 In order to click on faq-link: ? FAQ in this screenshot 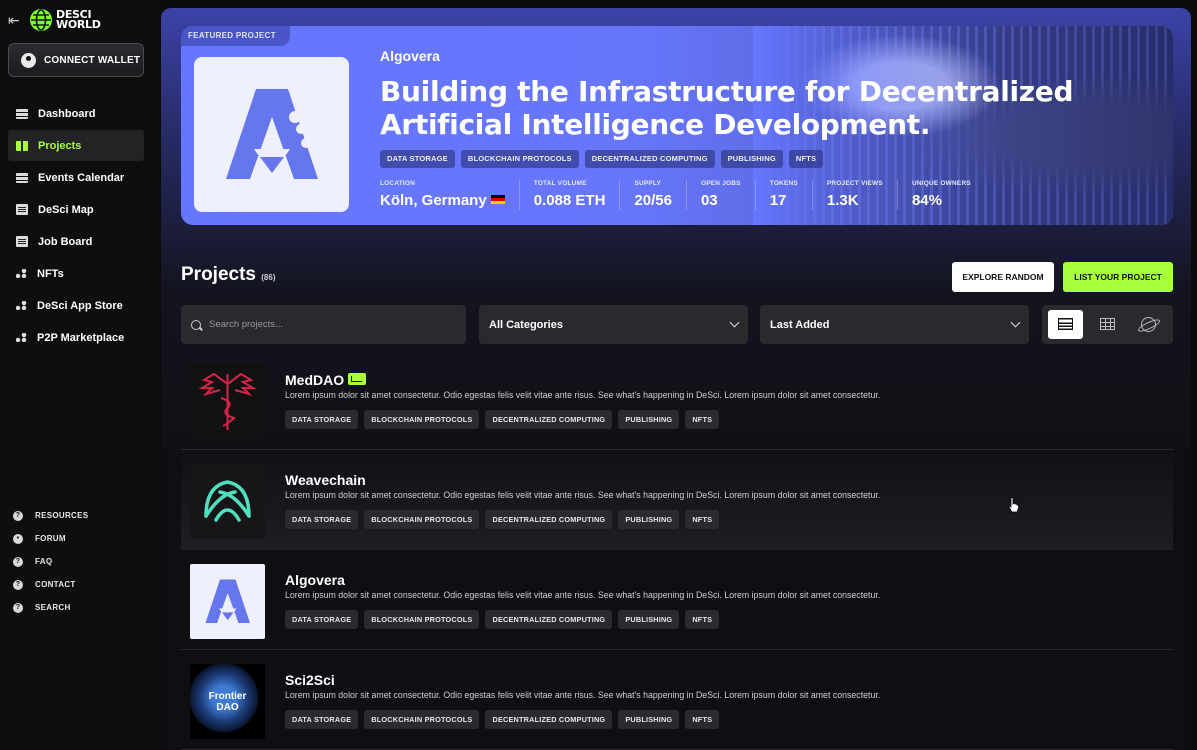, I will do `click(50, 561)`.